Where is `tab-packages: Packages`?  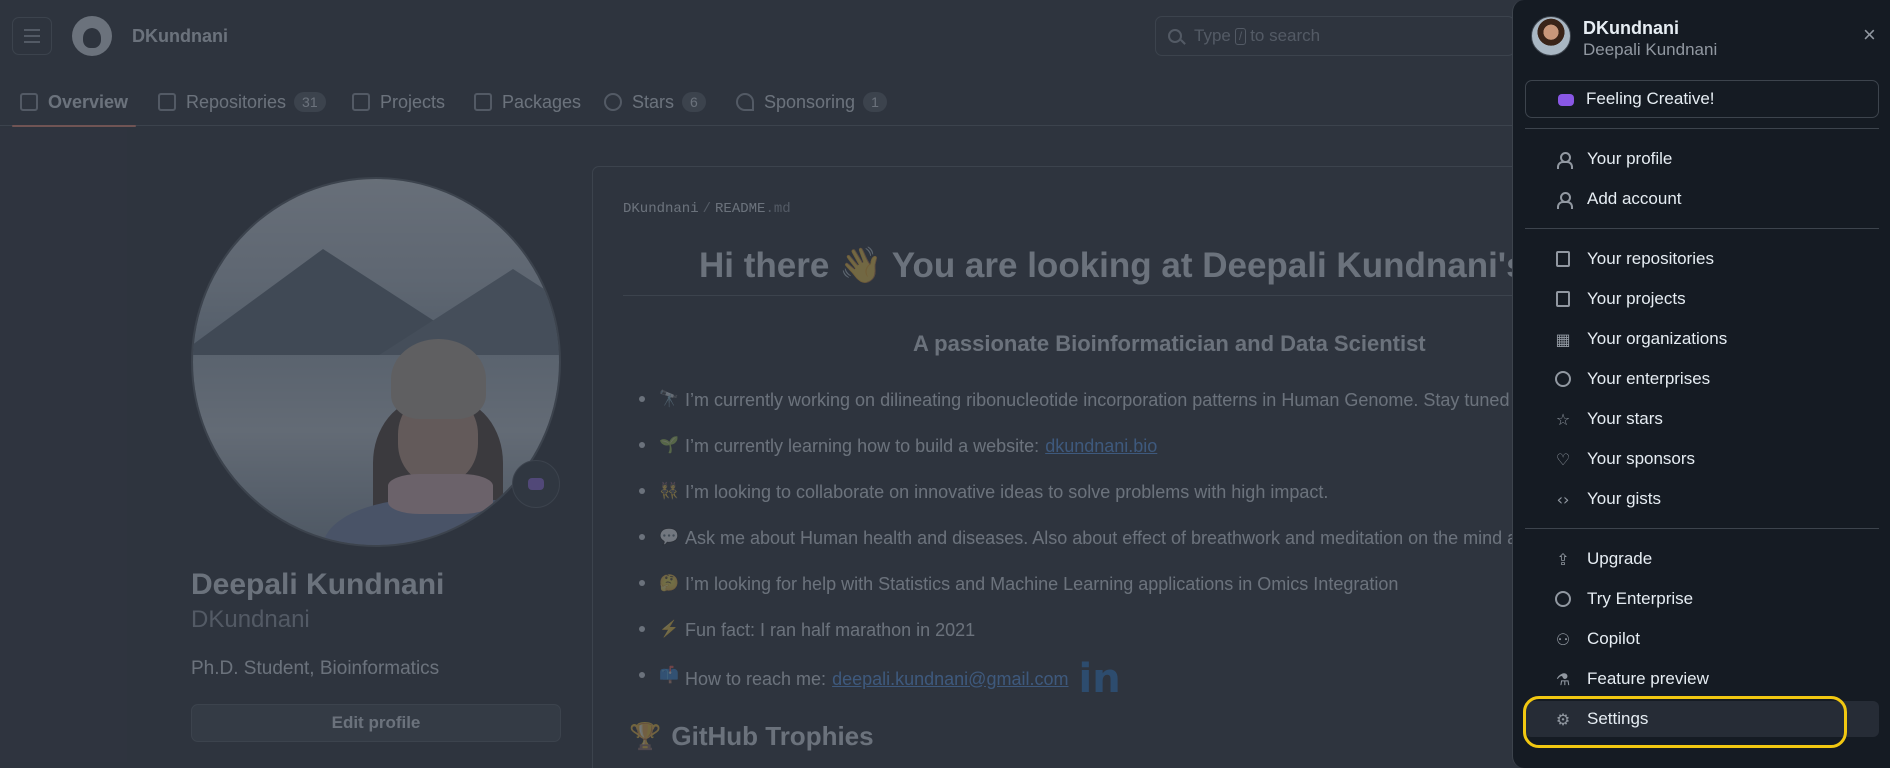
tab-packages: Packages is located at coordinates (527, 102).